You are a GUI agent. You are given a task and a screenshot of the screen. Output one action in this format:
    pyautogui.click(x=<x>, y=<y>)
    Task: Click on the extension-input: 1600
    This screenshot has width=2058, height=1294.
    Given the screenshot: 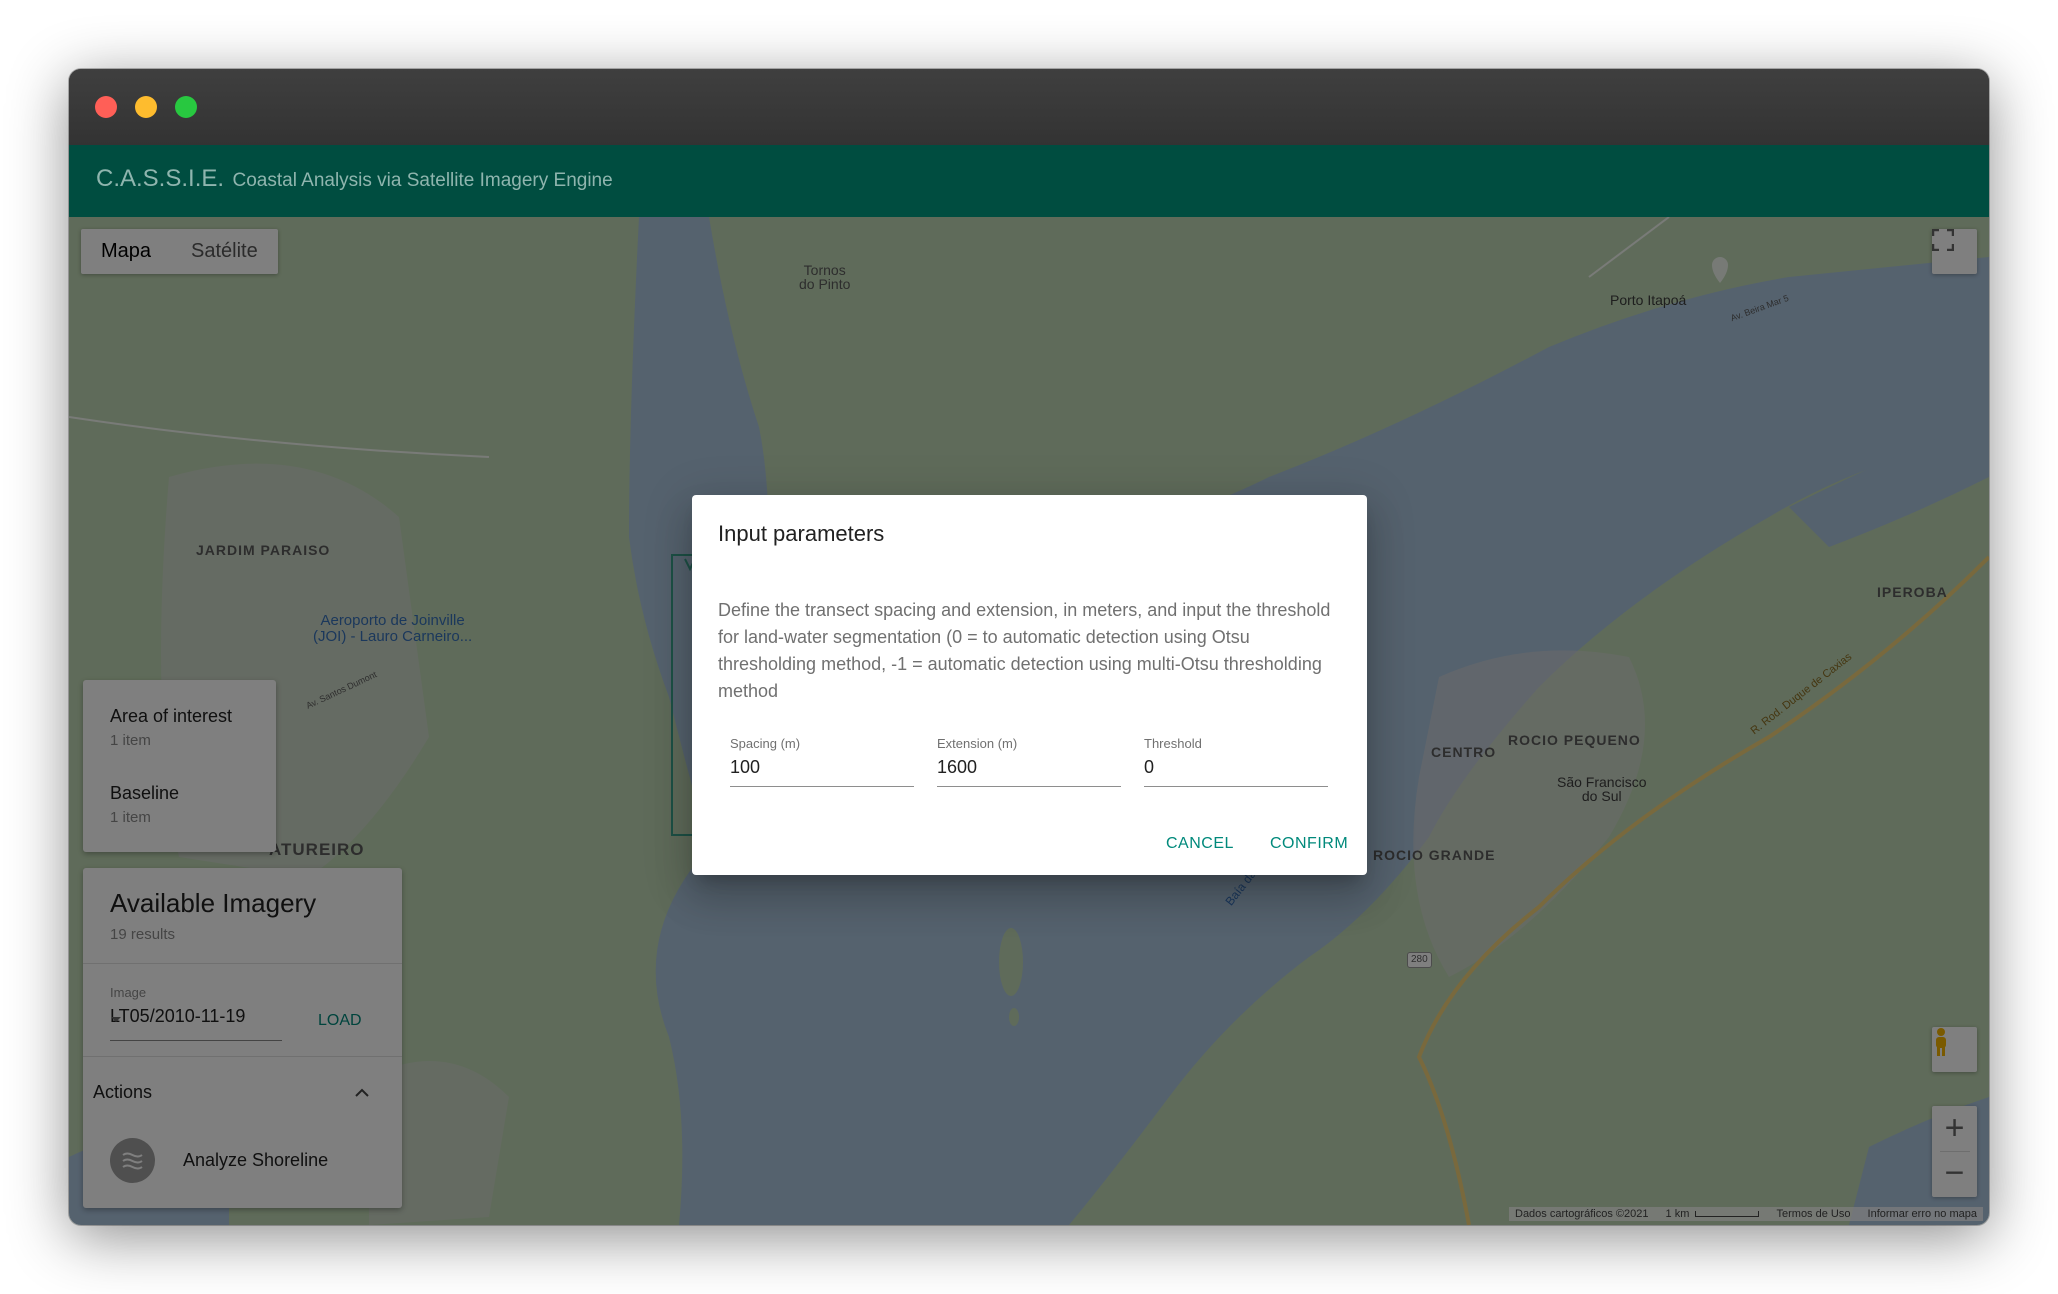 What is the action you would take?
    pyautogui.click(x=1029, y=772)
    